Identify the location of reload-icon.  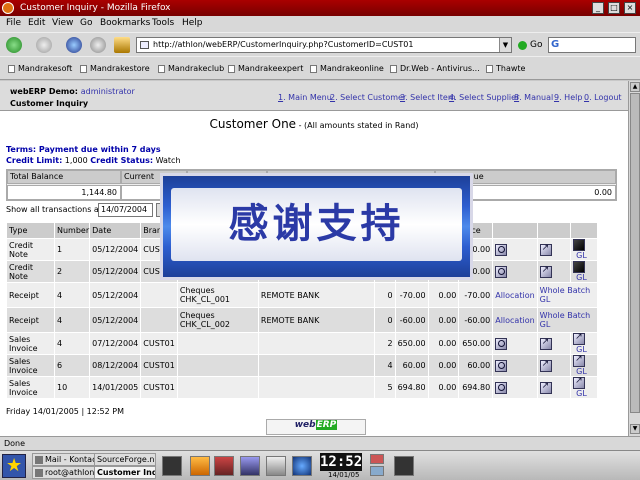
(74, 45).